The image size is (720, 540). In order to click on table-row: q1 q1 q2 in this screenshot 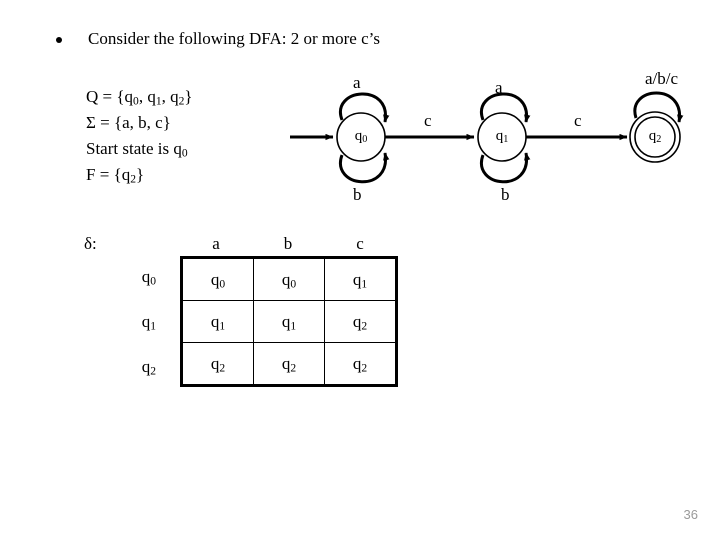, I will do `click(289, 321)`.